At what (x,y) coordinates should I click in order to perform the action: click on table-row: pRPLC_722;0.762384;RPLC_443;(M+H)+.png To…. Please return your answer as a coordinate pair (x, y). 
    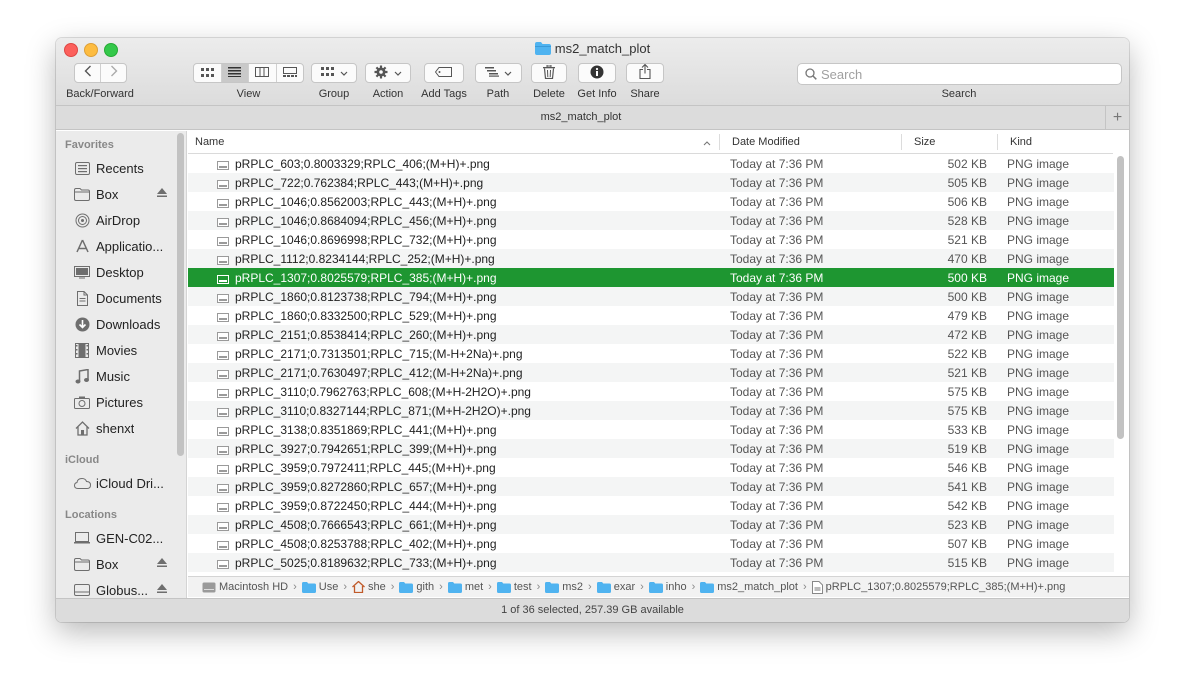
    Looking at the image, I should click on (651, 182).